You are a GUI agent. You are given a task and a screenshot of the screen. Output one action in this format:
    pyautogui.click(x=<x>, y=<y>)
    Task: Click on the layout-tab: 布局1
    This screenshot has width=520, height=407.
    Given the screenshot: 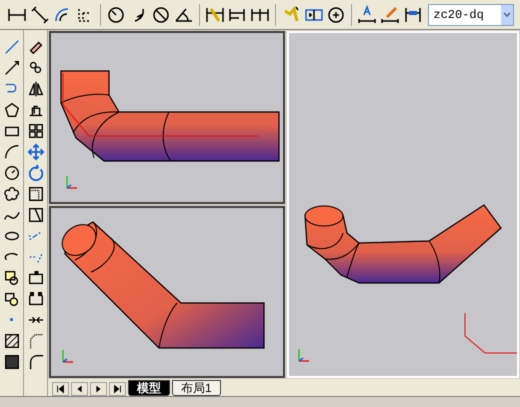 What is the action you would take?
    pyautogui.click(x=196, y=388)
    